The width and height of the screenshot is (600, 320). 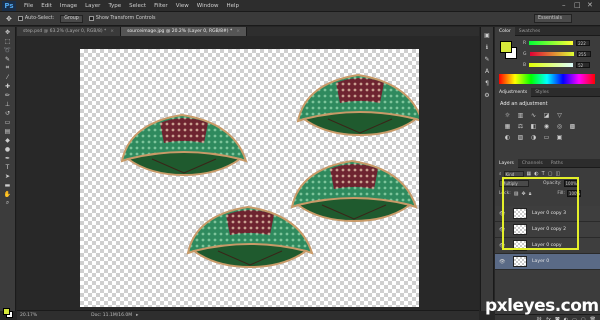 What do you see at coordinates (114, 6) in the screenshot?
I see `menu-type: Type` at bounding box center [114, 6].